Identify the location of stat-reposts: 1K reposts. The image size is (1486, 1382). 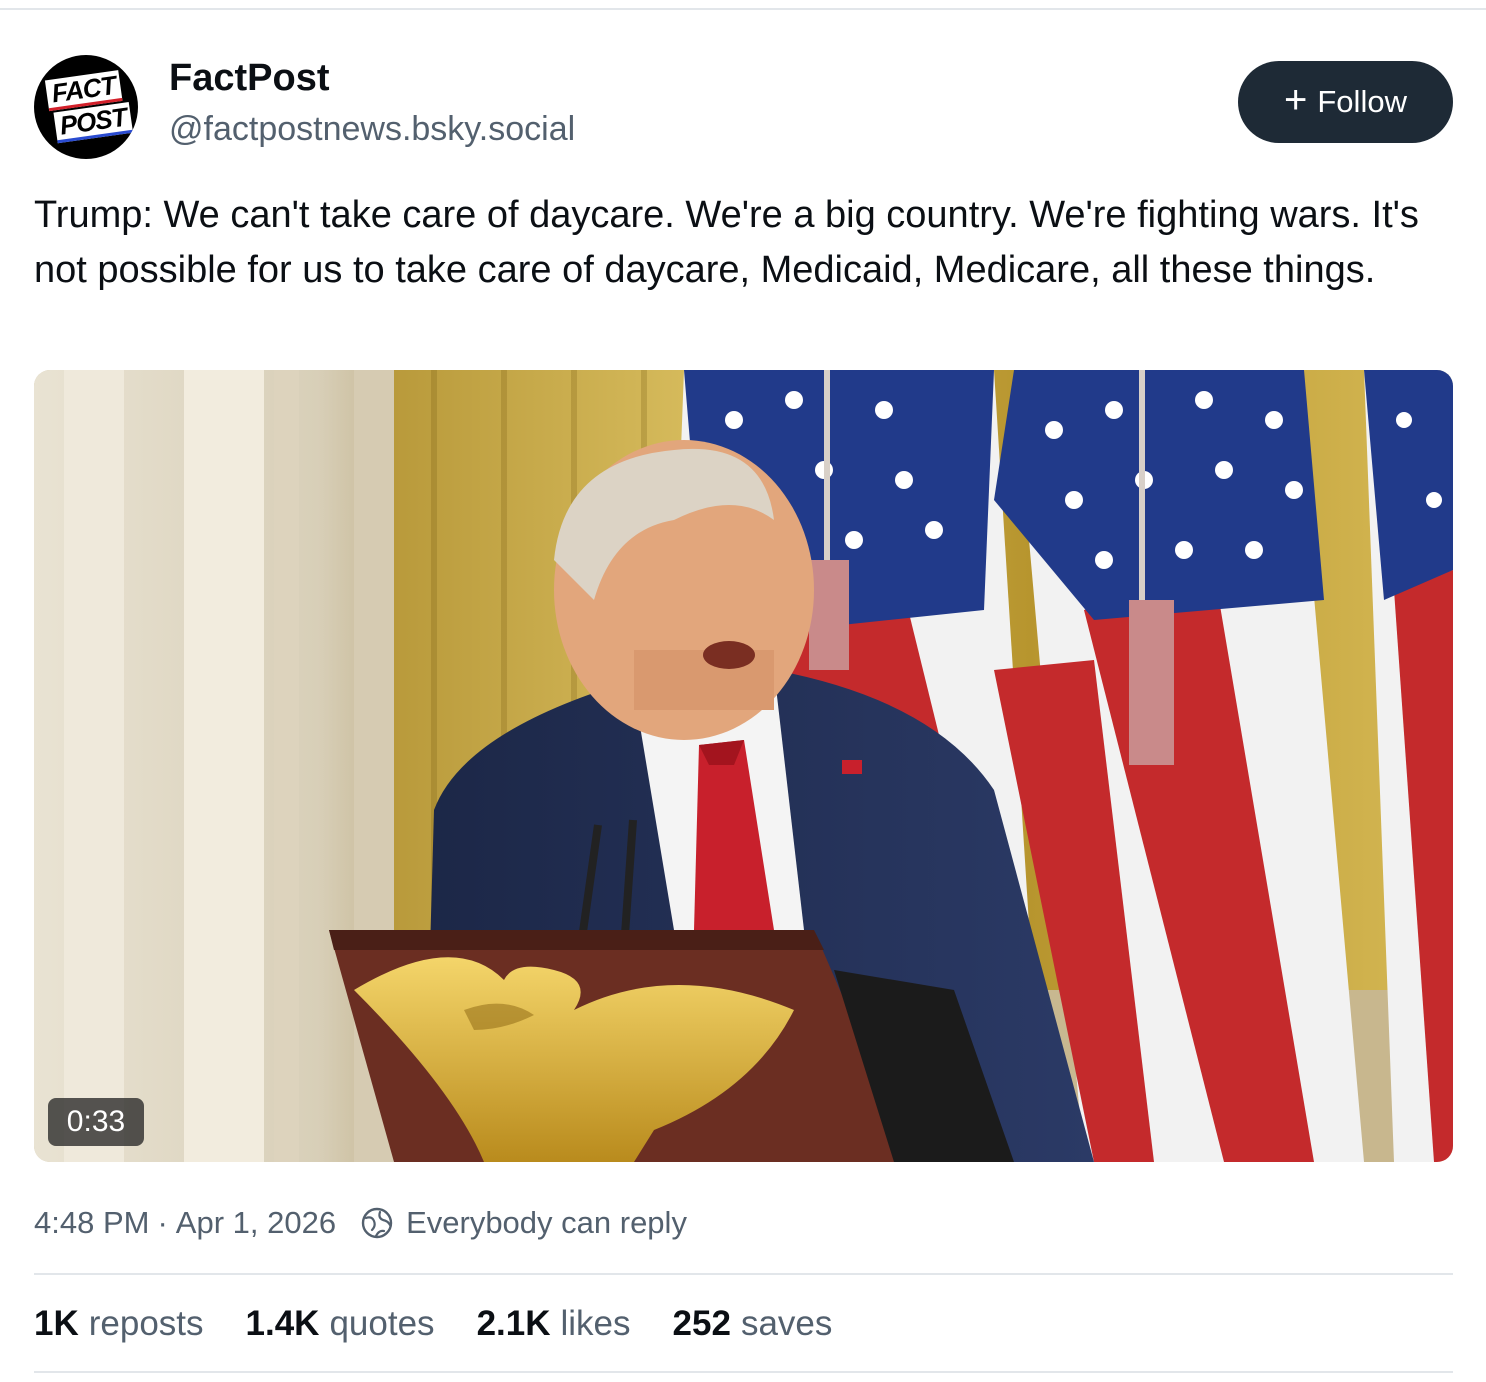
(119, 1324).